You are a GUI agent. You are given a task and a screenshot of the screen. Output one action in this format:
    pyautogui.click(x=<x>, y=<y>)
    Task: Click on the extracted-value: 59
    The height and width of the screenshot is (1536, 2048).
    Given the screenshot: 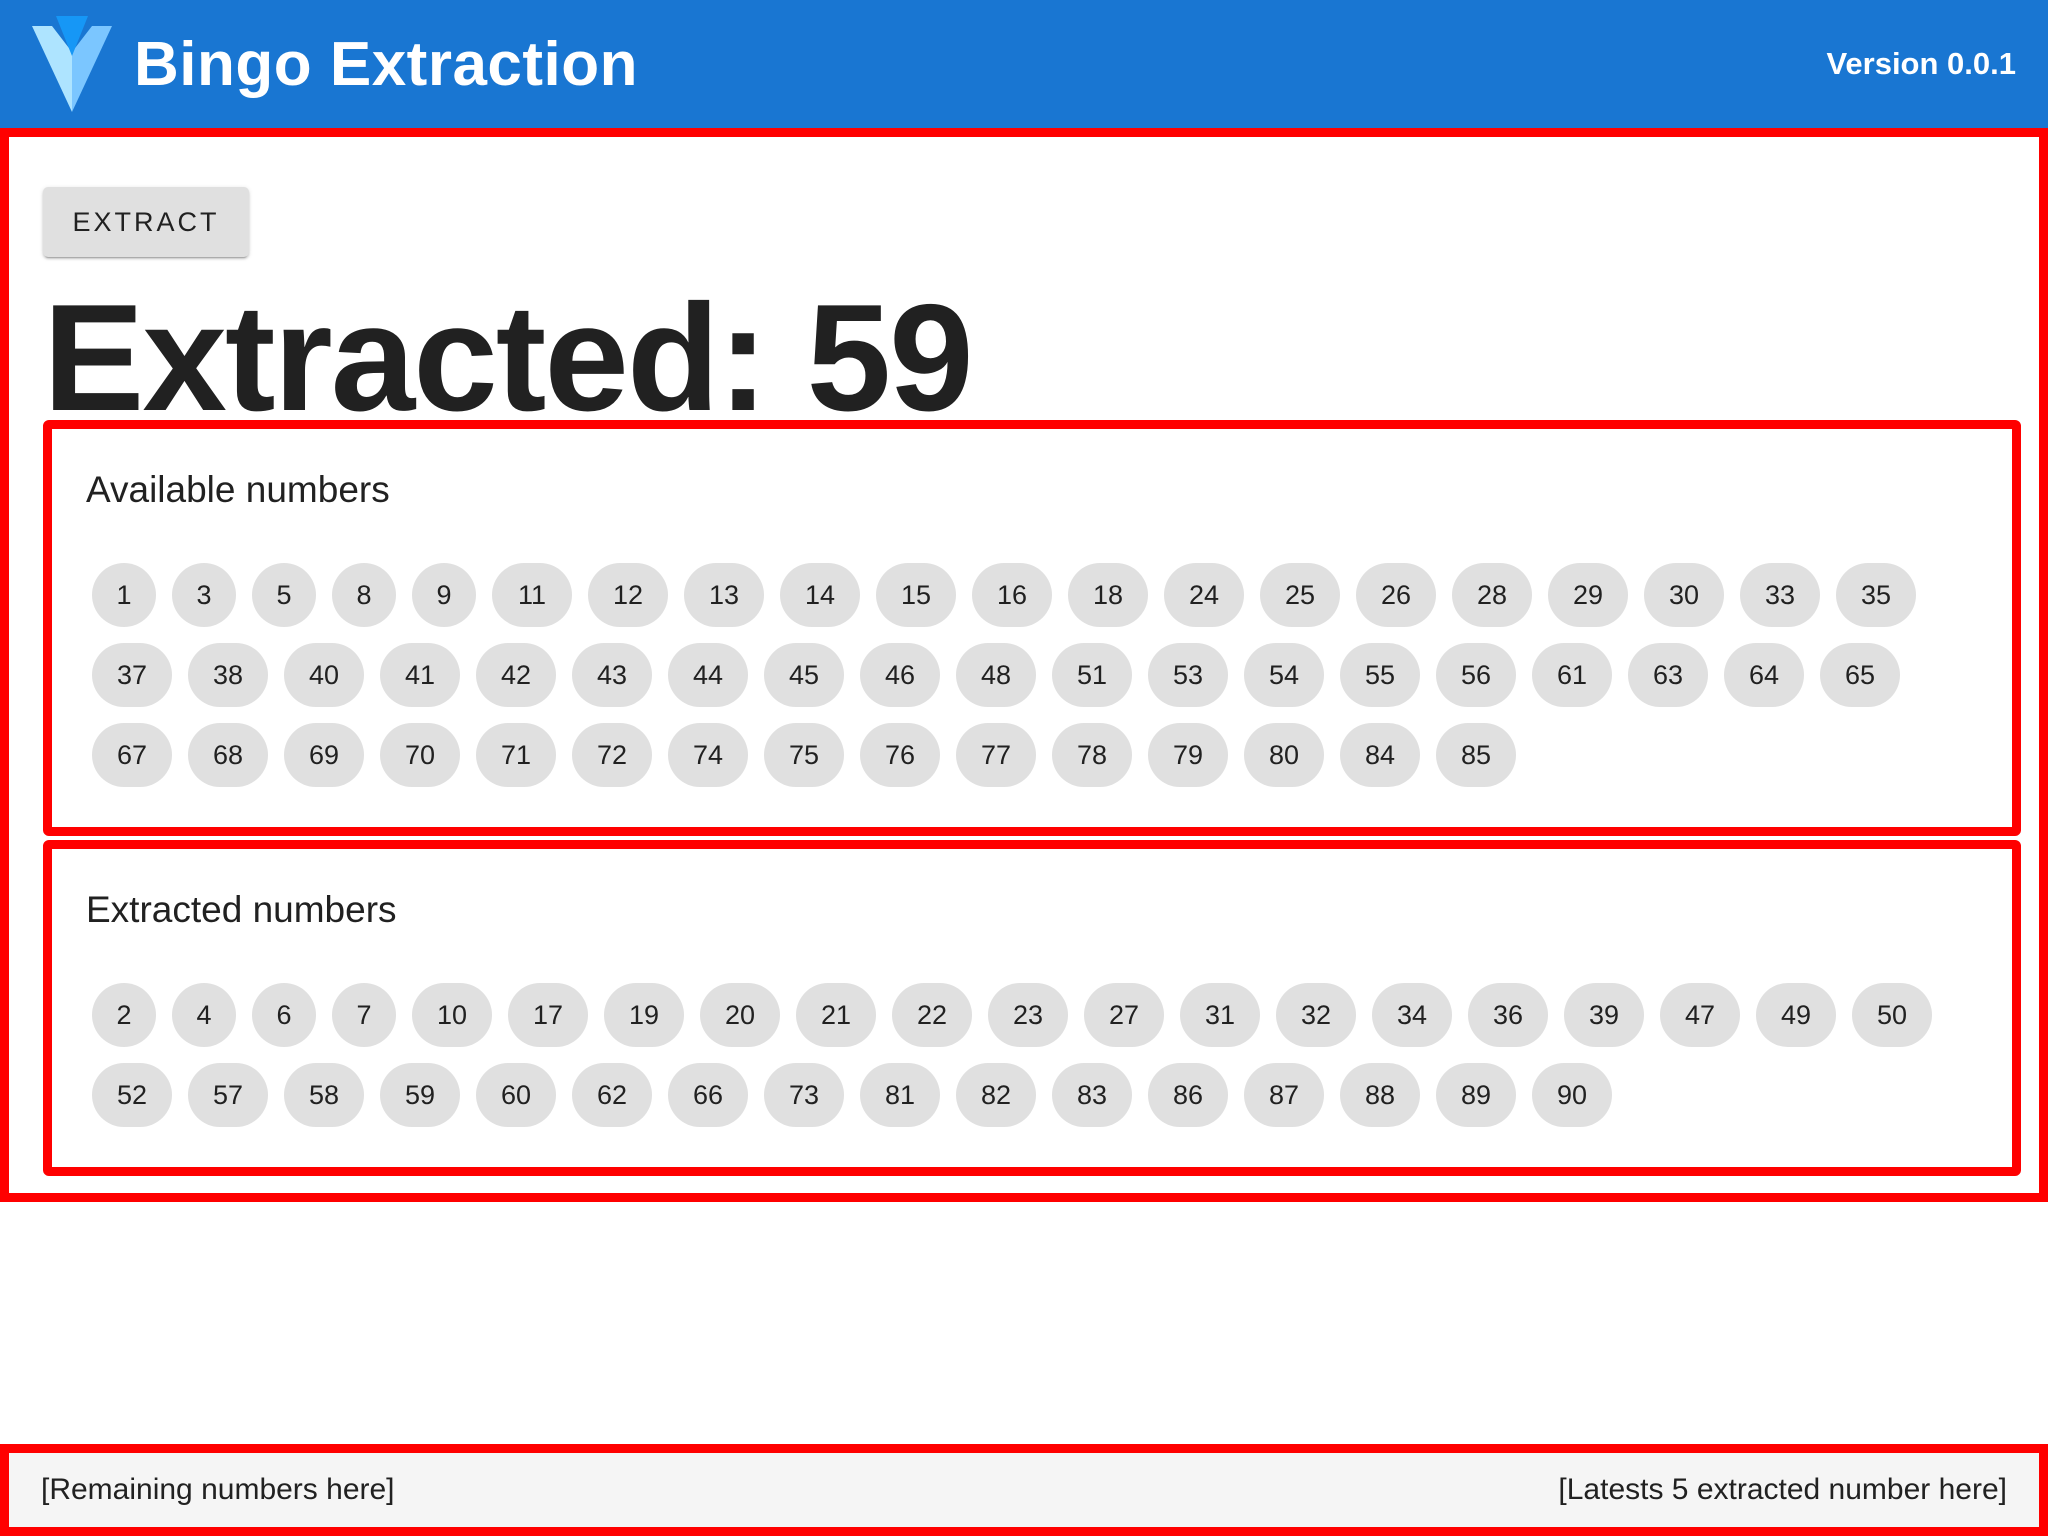 What is the action you would take?
    pyautogui.click(x=890, y=358)
    